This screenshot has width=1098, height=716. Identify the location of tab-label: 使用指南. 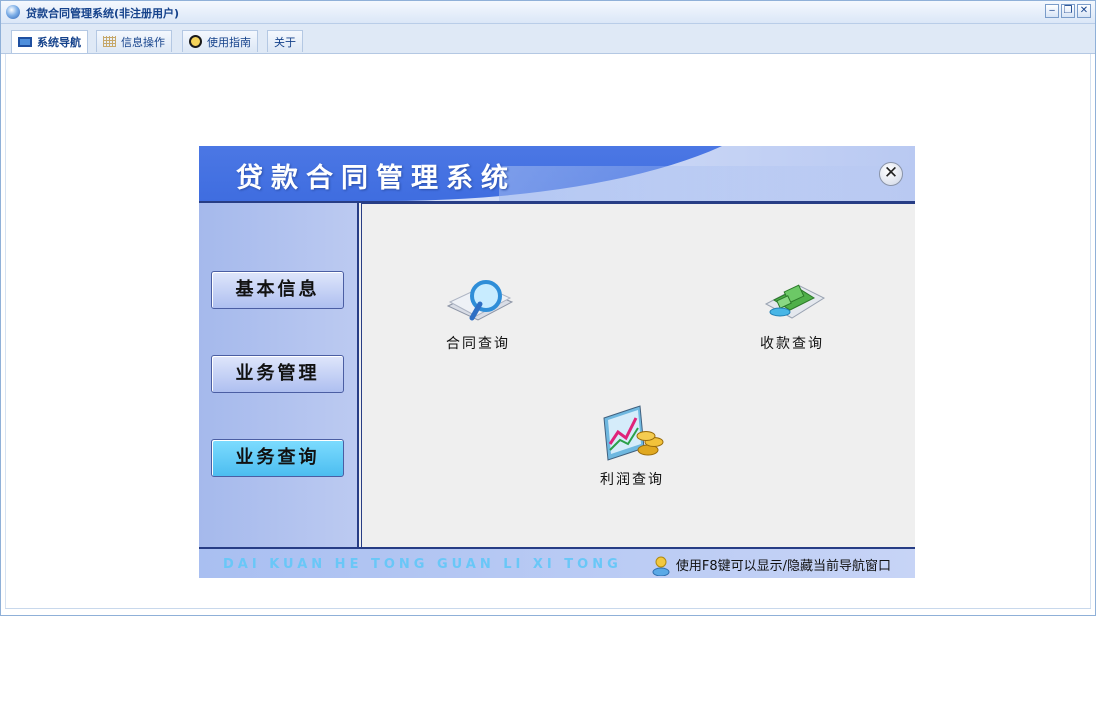
(229, 42).